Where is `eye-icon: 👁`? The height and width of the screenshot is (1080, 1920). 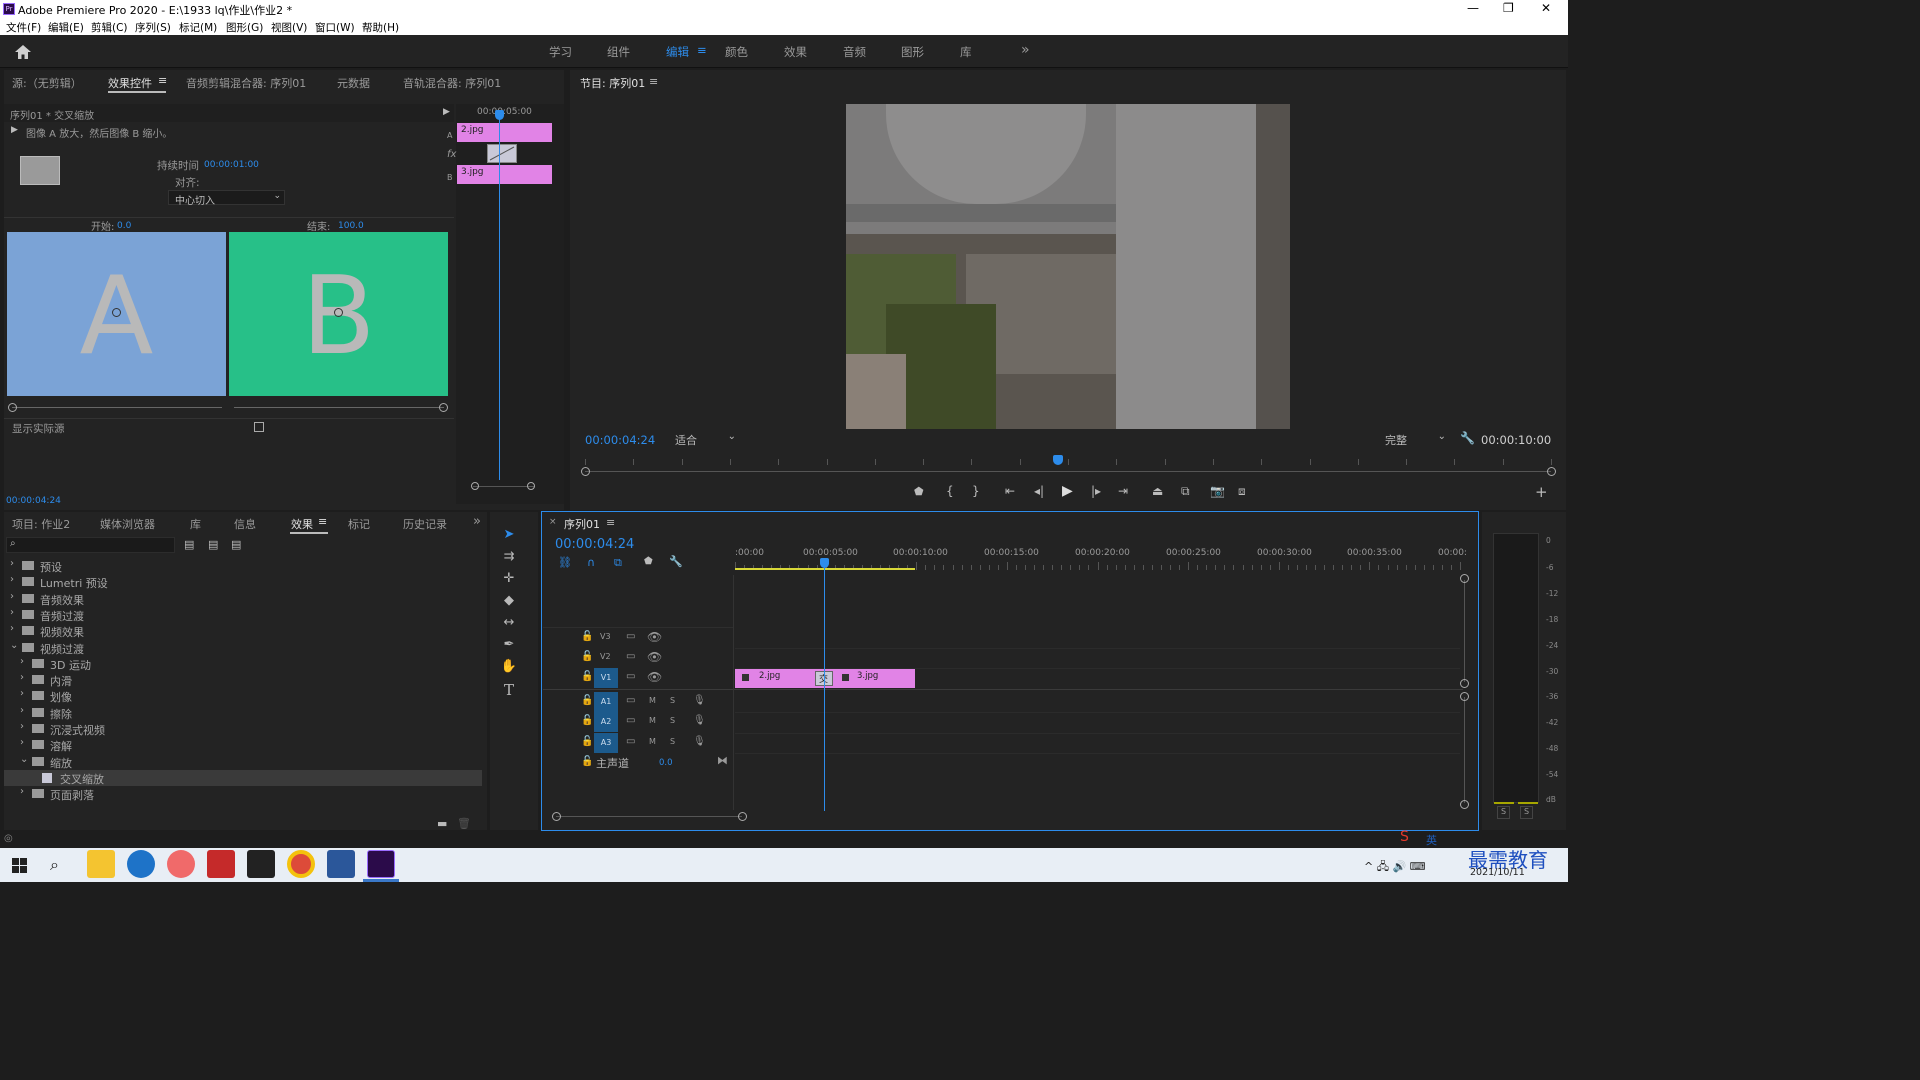
eye-icon: 👁 is located at coordinates (654, 677).